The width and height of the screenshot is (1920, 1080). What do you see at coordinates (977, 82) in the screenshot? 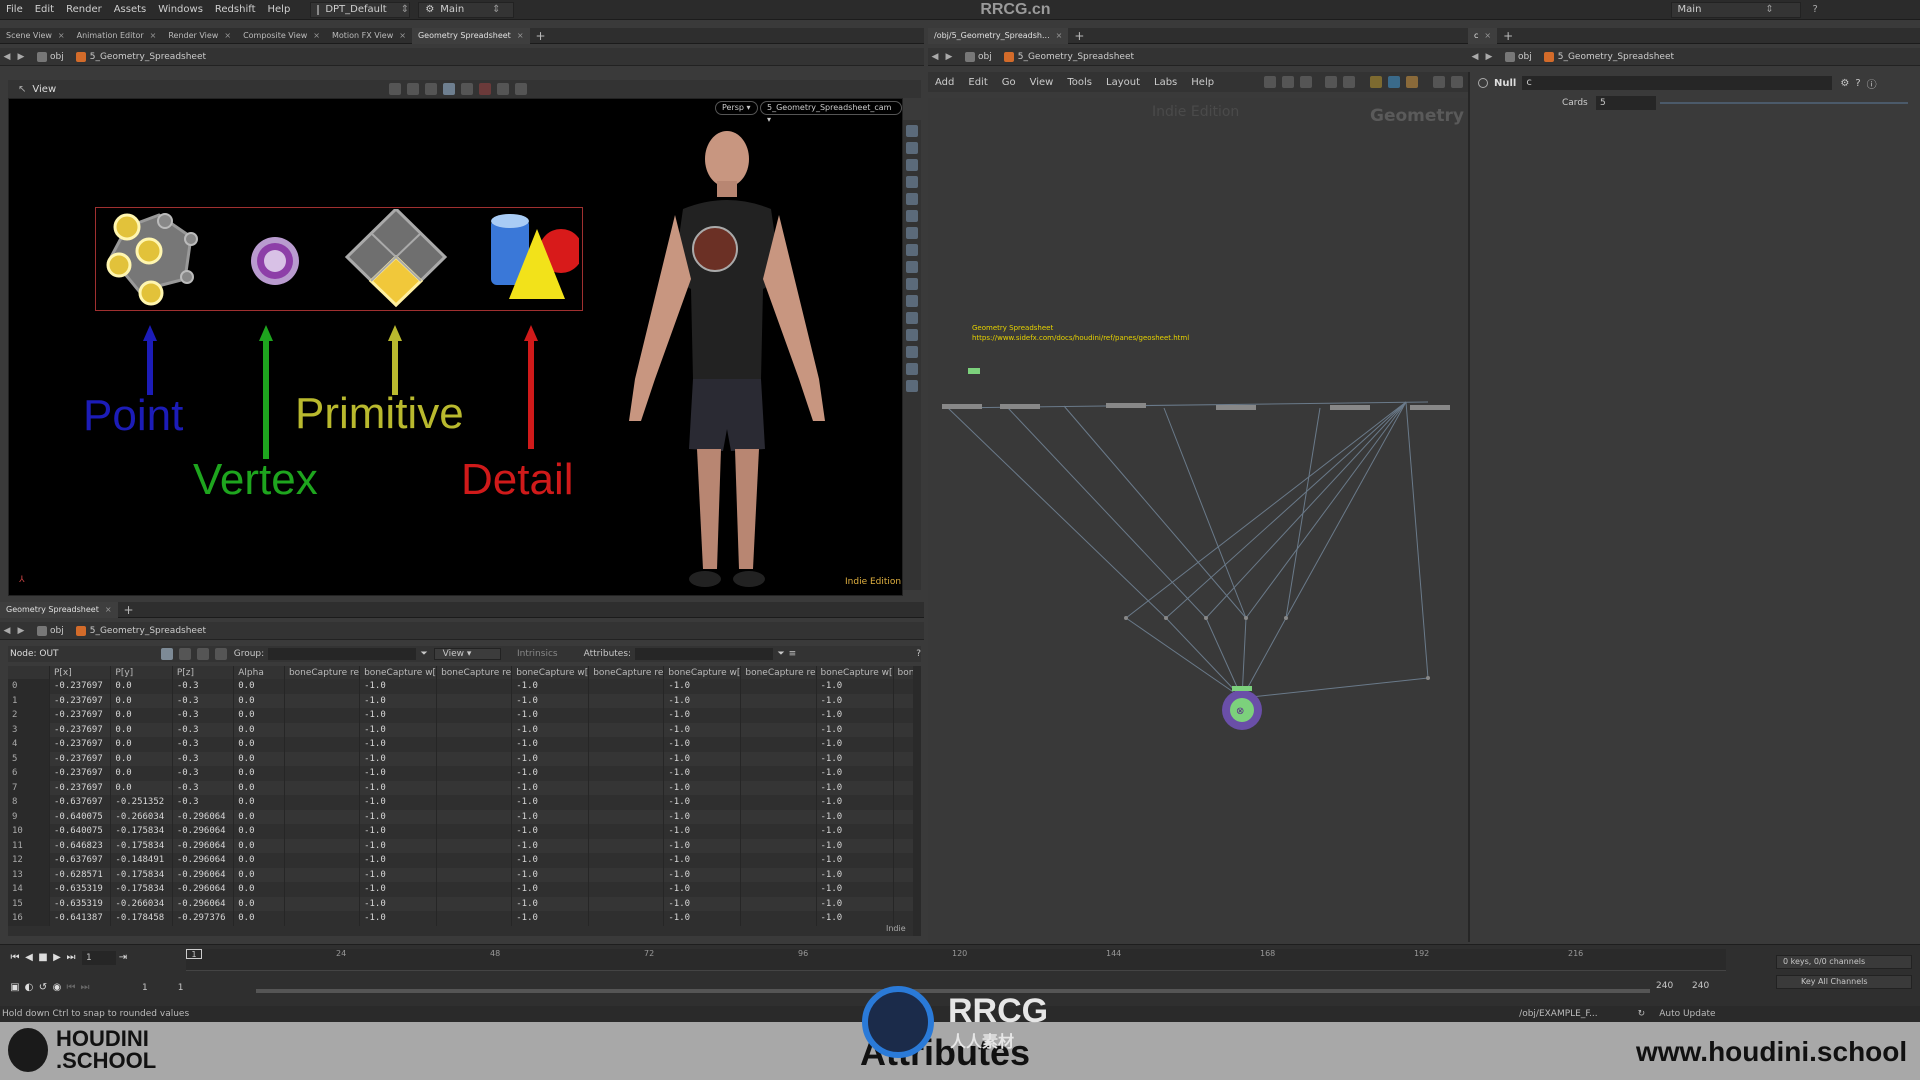
I see `net-menu-edit: Edit` at bounding box center [977, 82].